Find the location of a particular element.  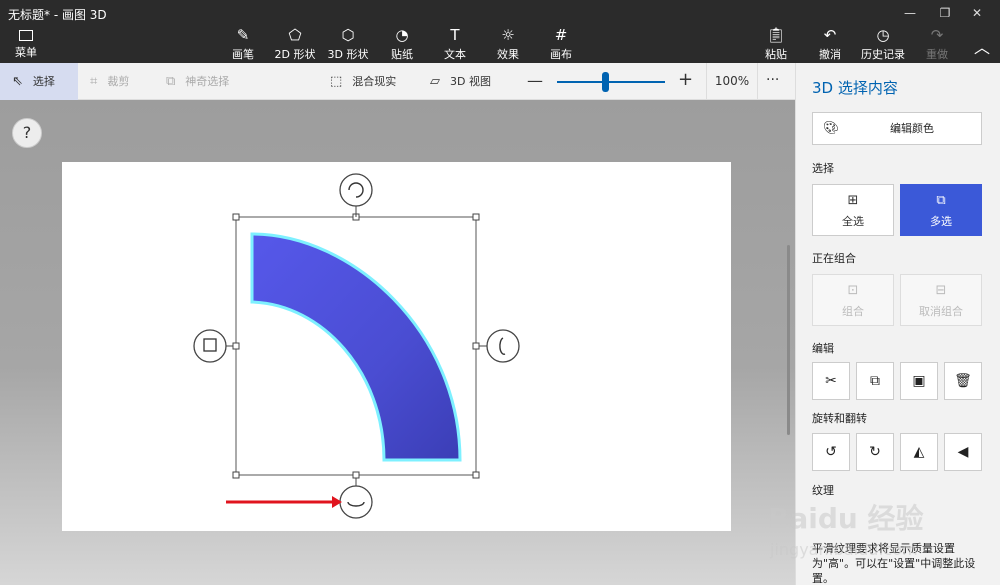

scissors-icon: ✂ is located at coordinates (831, 381).